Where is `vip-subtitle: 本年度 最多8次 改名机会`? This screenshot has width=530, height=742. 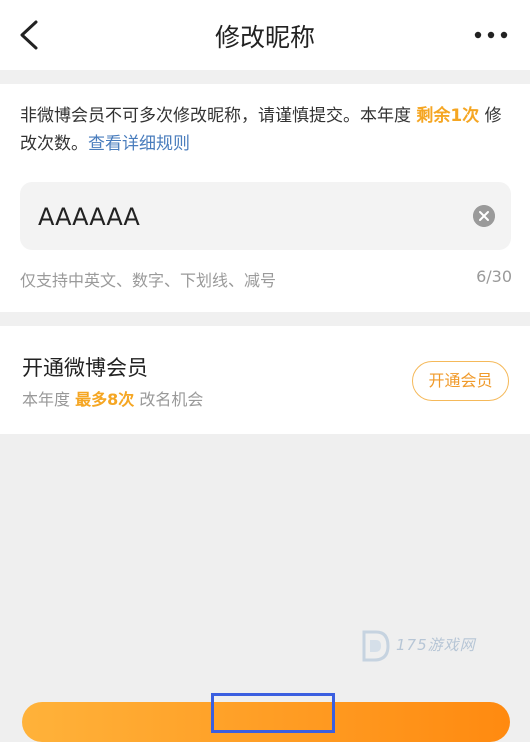 vip-subtitle: 本年度 最多8次 改名机会 is located at coordinates (112, 398).